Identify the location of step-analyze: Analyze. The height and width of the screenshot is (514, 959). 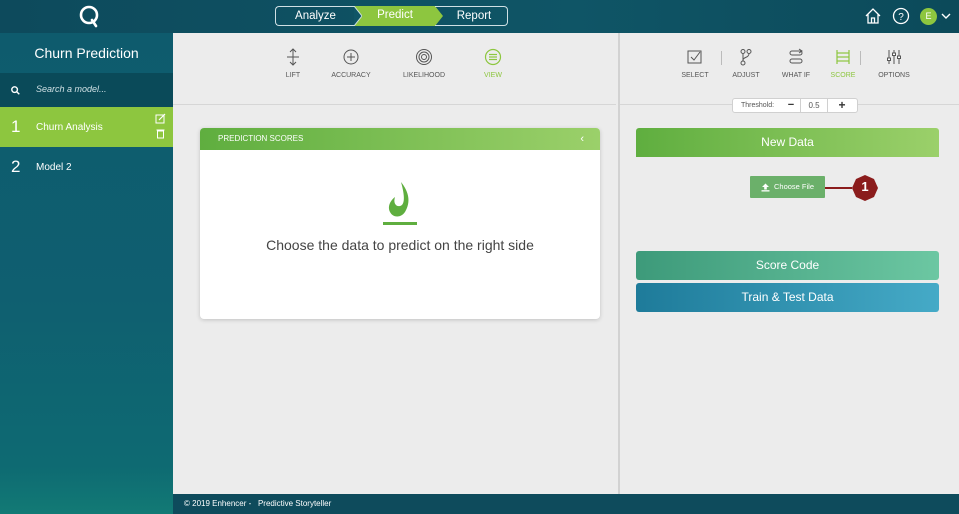
(315, 16).